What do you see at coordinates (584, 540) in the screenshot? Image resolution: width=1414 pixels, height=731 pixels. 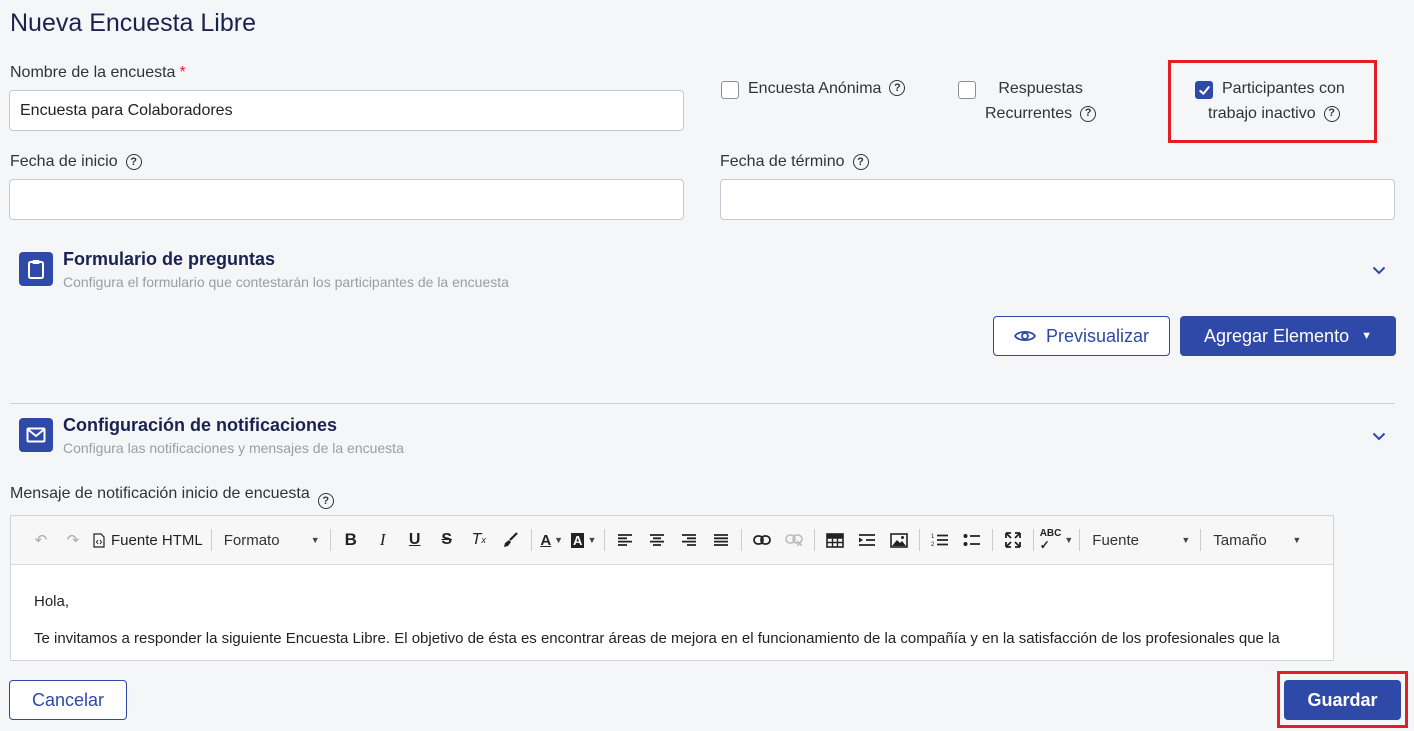 I see `background-color-icon: A ▼` at bounding box center [584, 540].